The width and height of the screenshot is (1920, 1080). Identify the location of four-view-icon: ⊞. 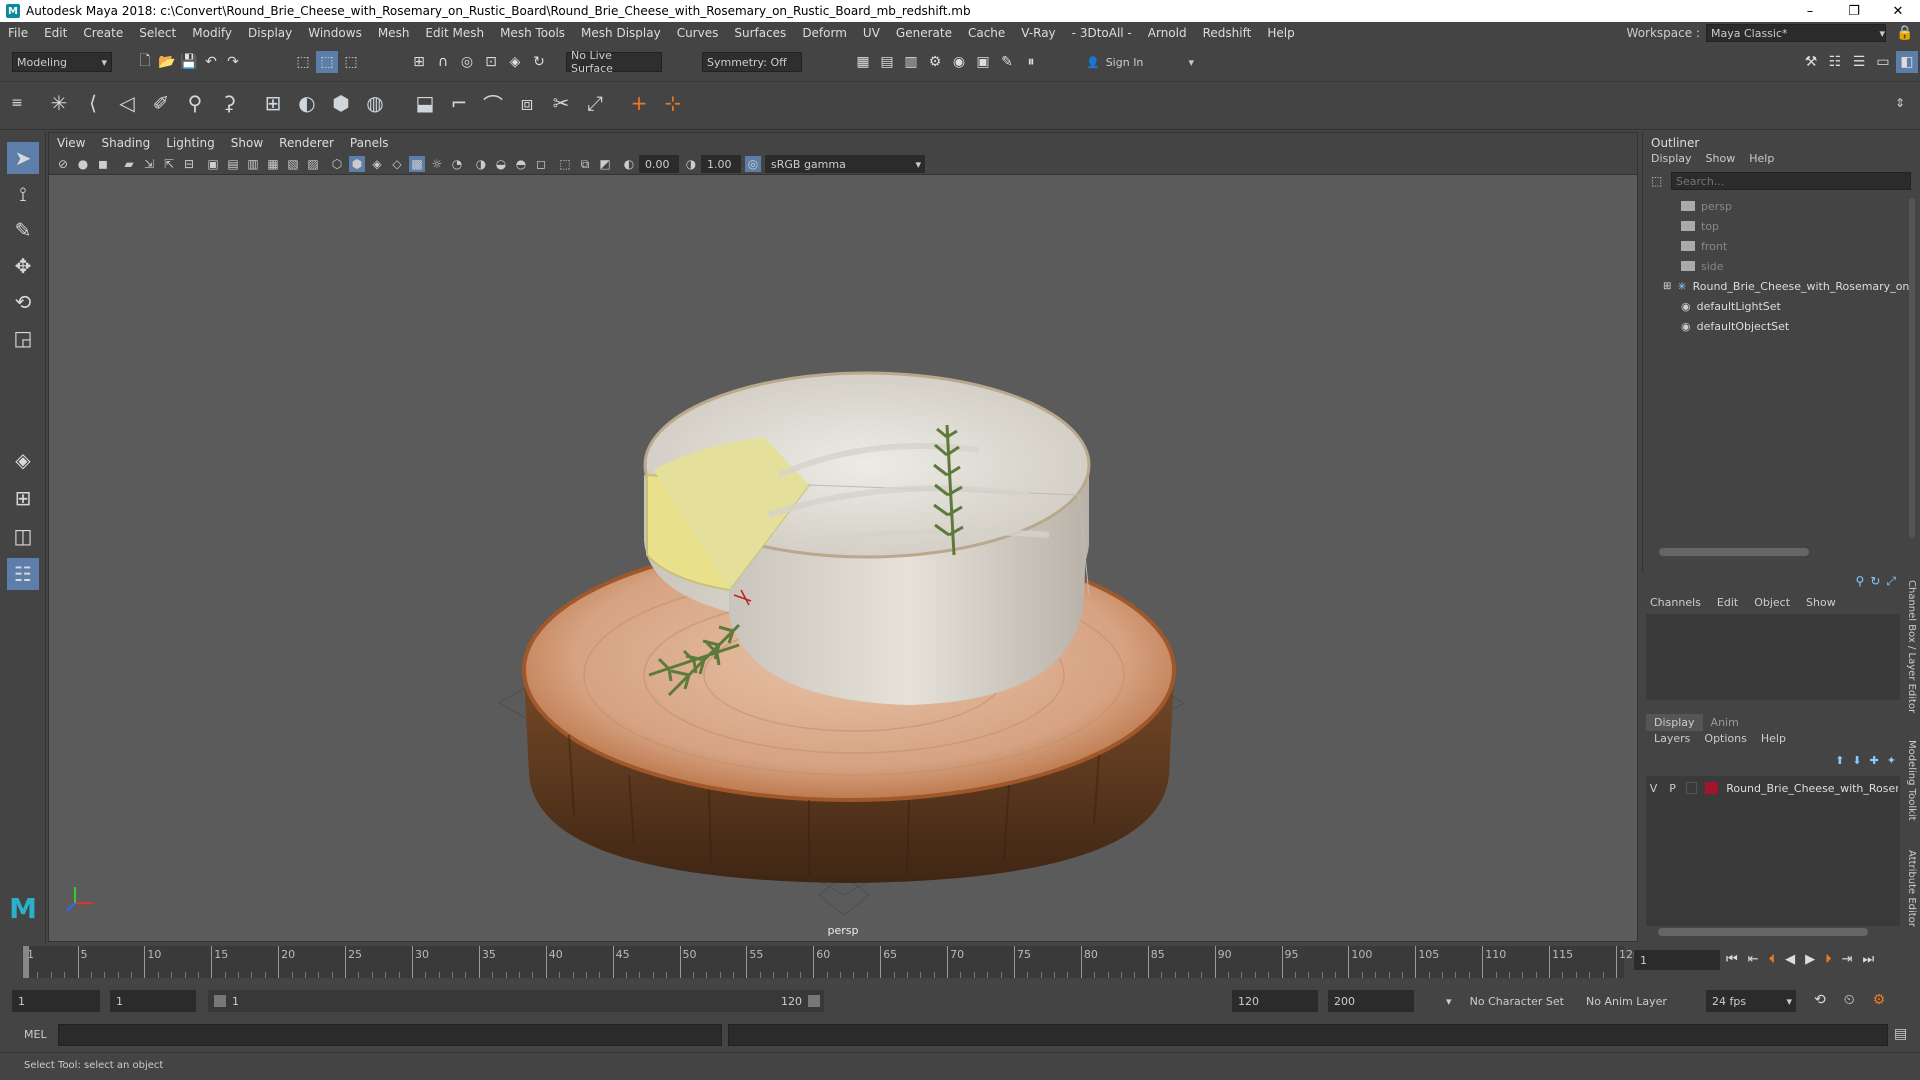
(23, 498).